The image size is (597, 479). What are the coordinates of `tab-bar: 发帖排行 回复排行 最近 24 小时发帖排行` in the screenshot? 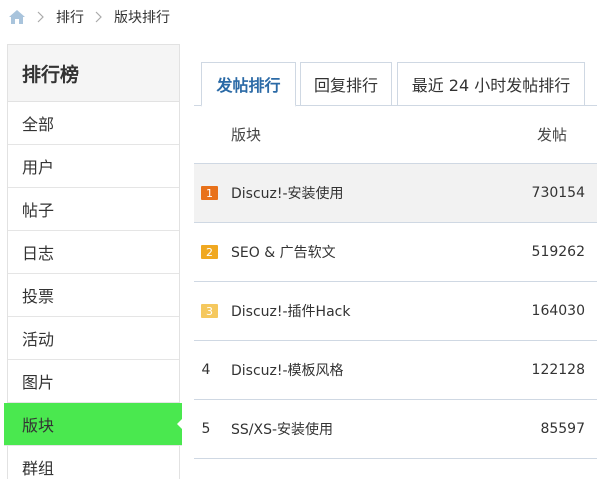 It's located at (395, 84).